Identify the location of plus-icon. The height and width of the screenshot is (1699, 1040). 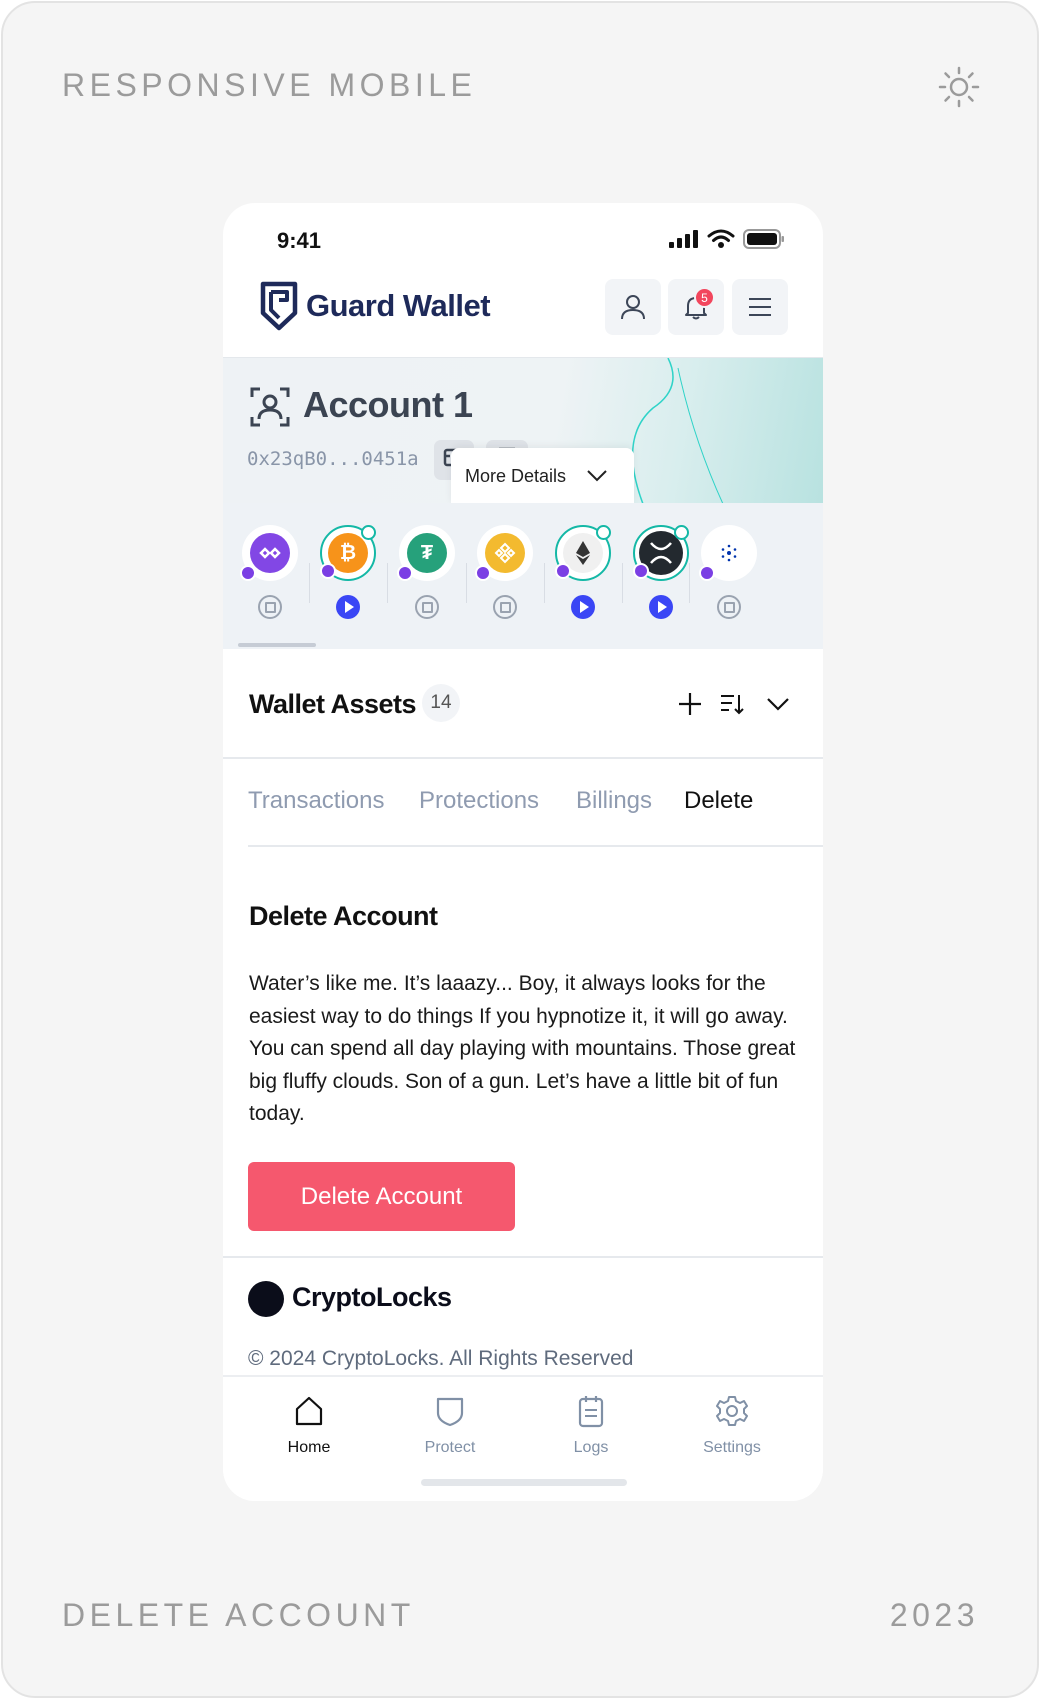
(690, 704).